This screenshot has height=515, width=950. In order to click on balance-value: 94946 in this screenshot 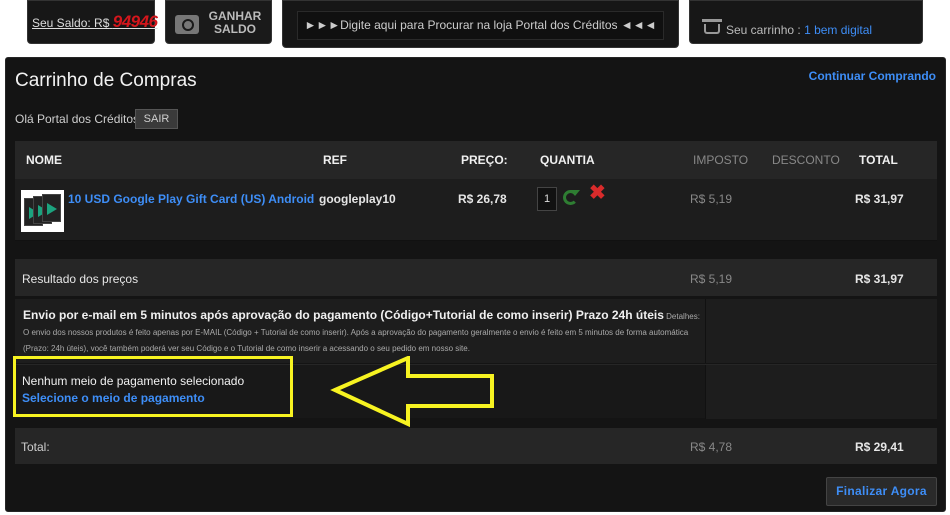, I will do `click(135, 21)`.